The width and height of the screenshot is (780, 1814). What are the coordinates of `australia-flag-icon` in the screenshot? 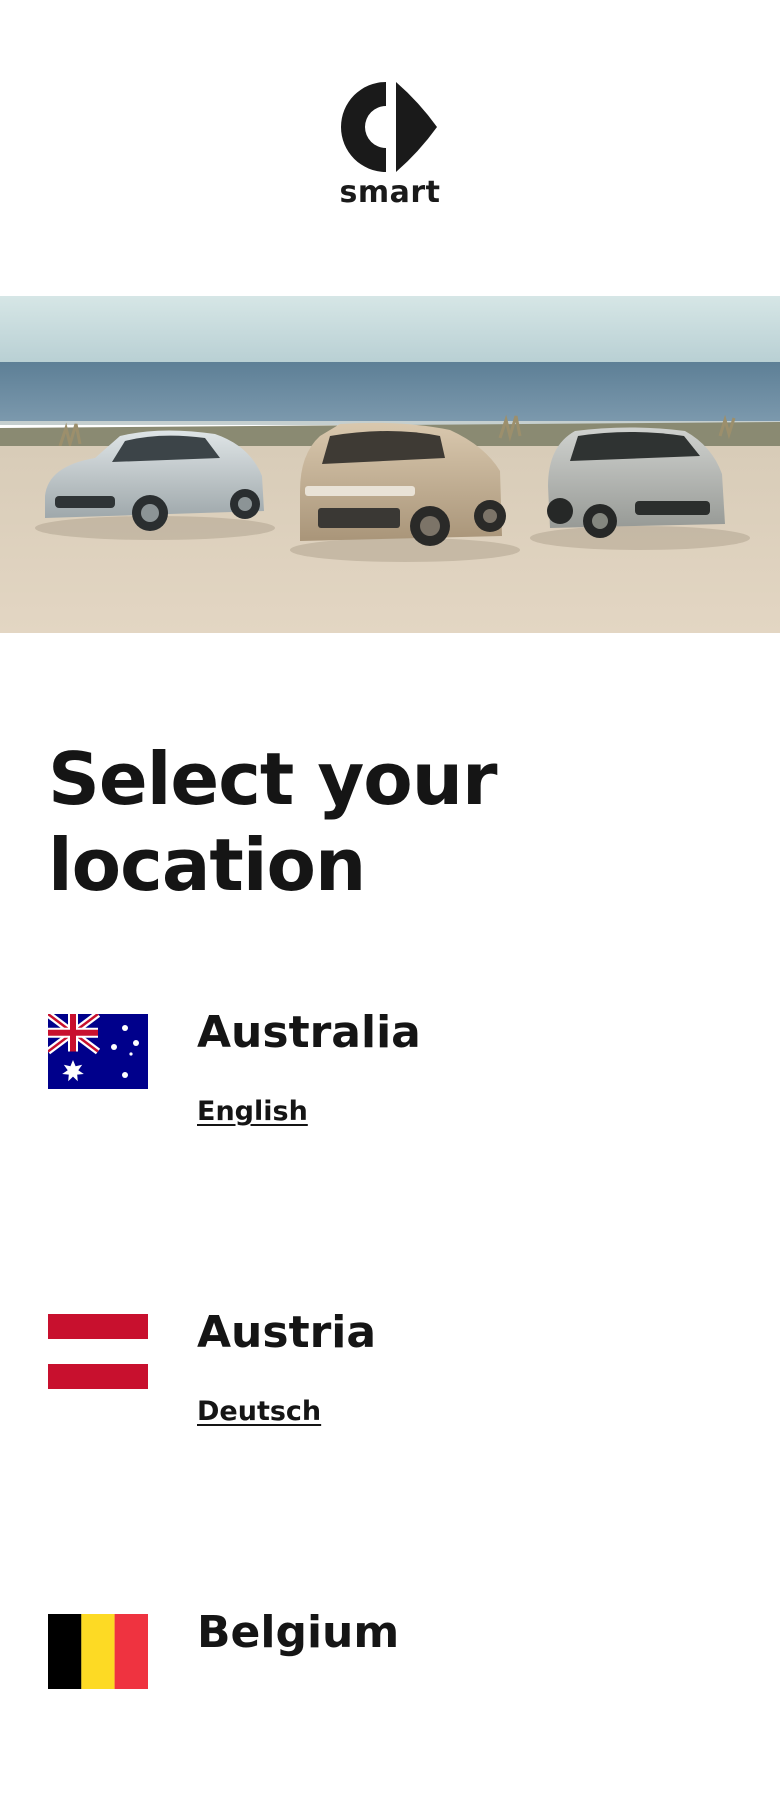 It's located at (98, 1051).